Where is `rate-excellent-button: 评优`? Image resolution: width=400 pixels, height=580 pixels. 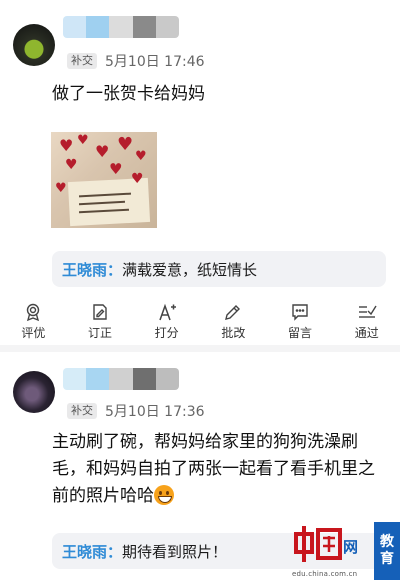 rate-excellent-button: 评优 is located at coordinates (33, 322).